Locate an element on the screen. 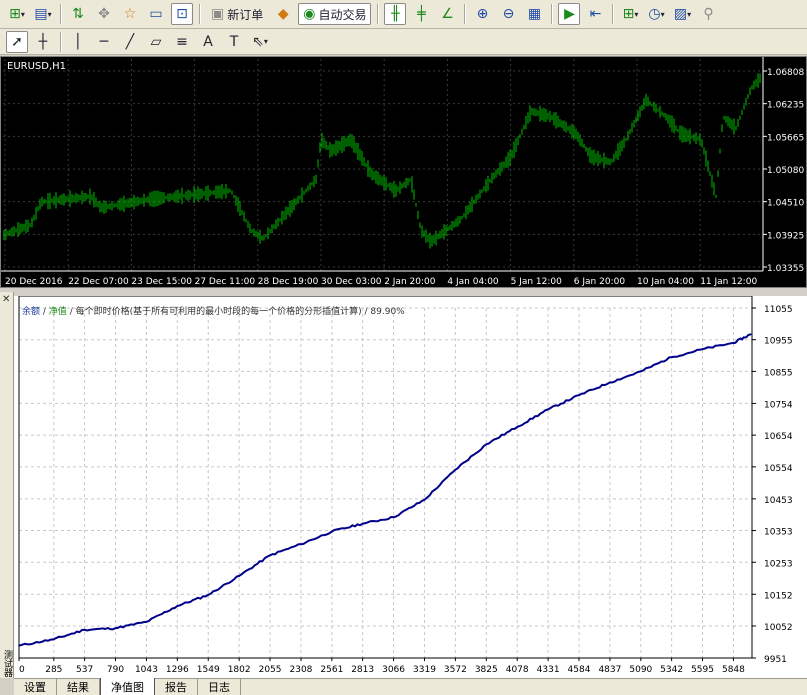 Image resolution: width=807 pixels, height=695 pixels. crosshair-icon: ┼ is located at coordinates (43, 42).